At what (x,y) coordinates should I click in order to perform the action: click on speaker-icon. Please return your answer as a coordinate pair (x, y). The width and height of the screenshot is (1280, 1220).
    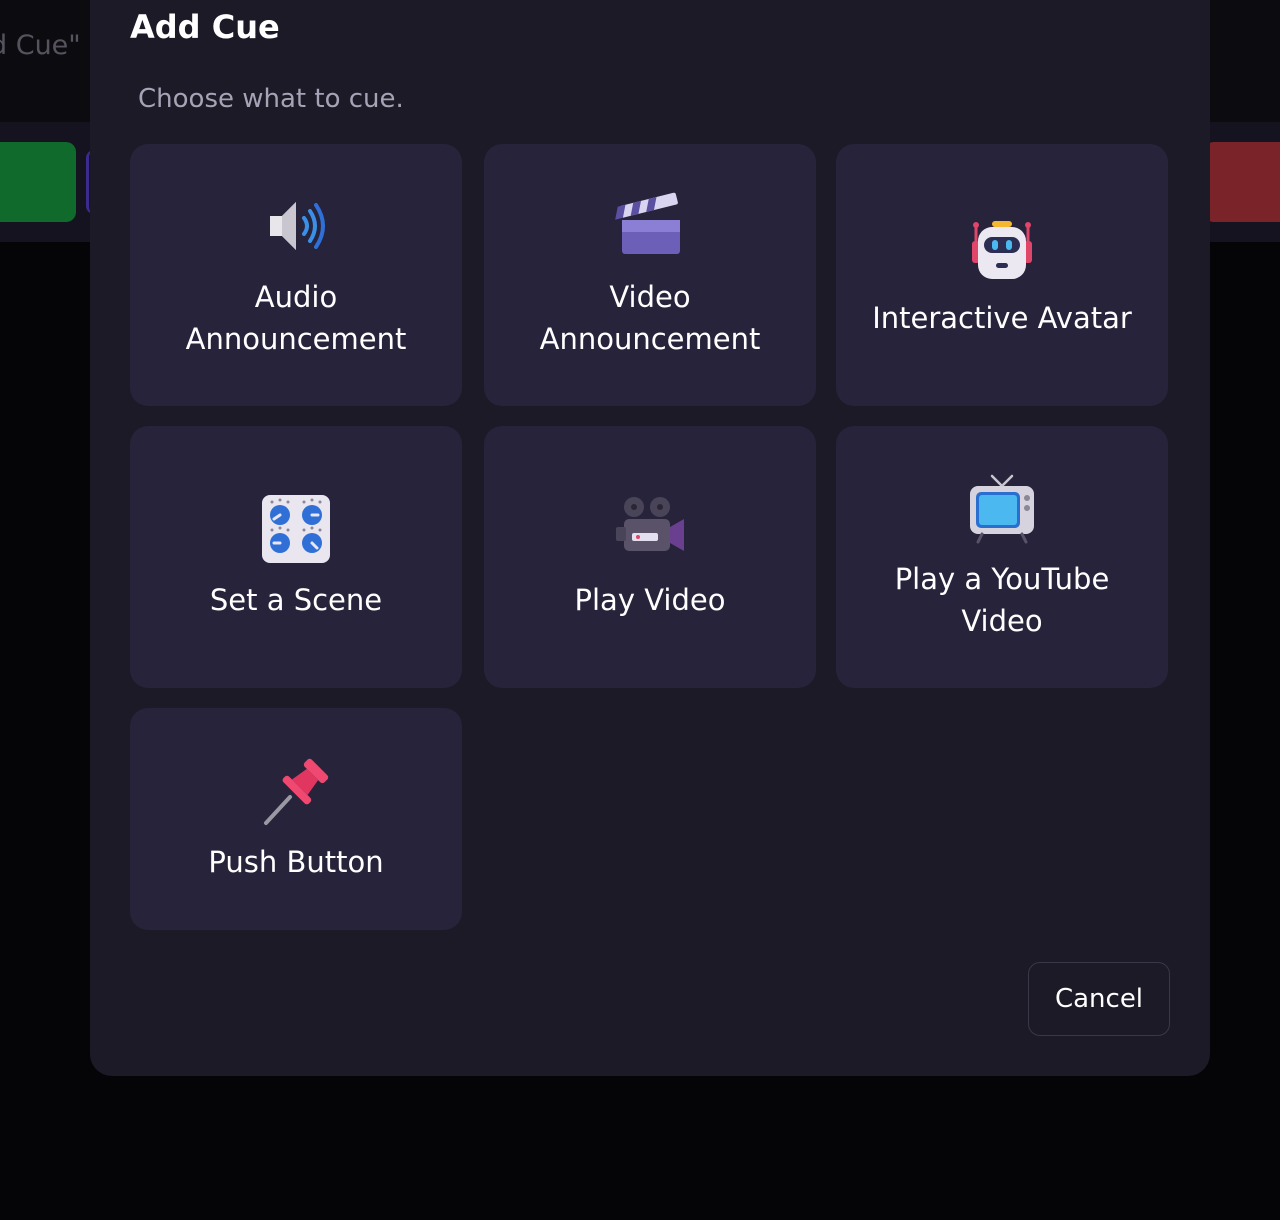
    Looking at the image, I should click on (296, 226).